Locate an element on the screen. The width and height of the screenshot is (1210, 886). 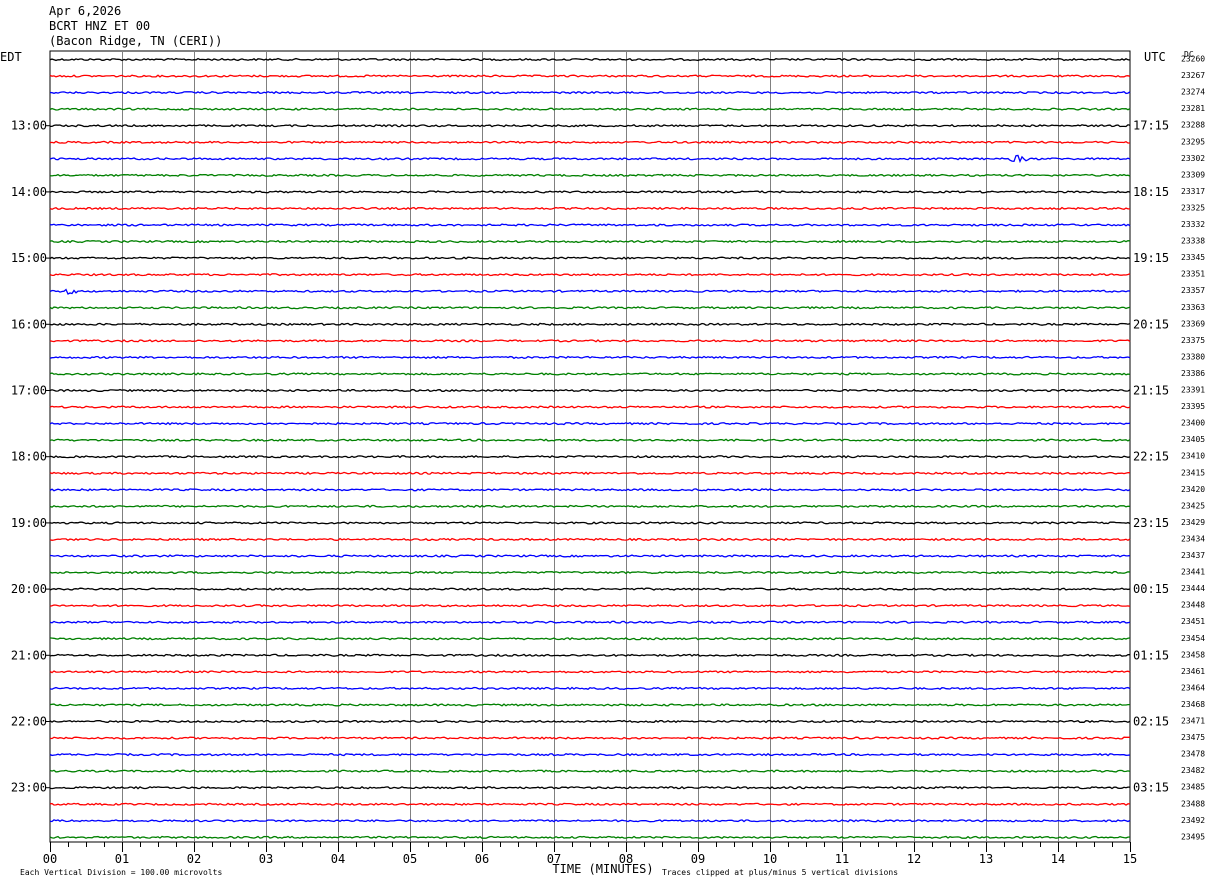
dc-offset-label: 23302 is located at coordinates (1193, 158).